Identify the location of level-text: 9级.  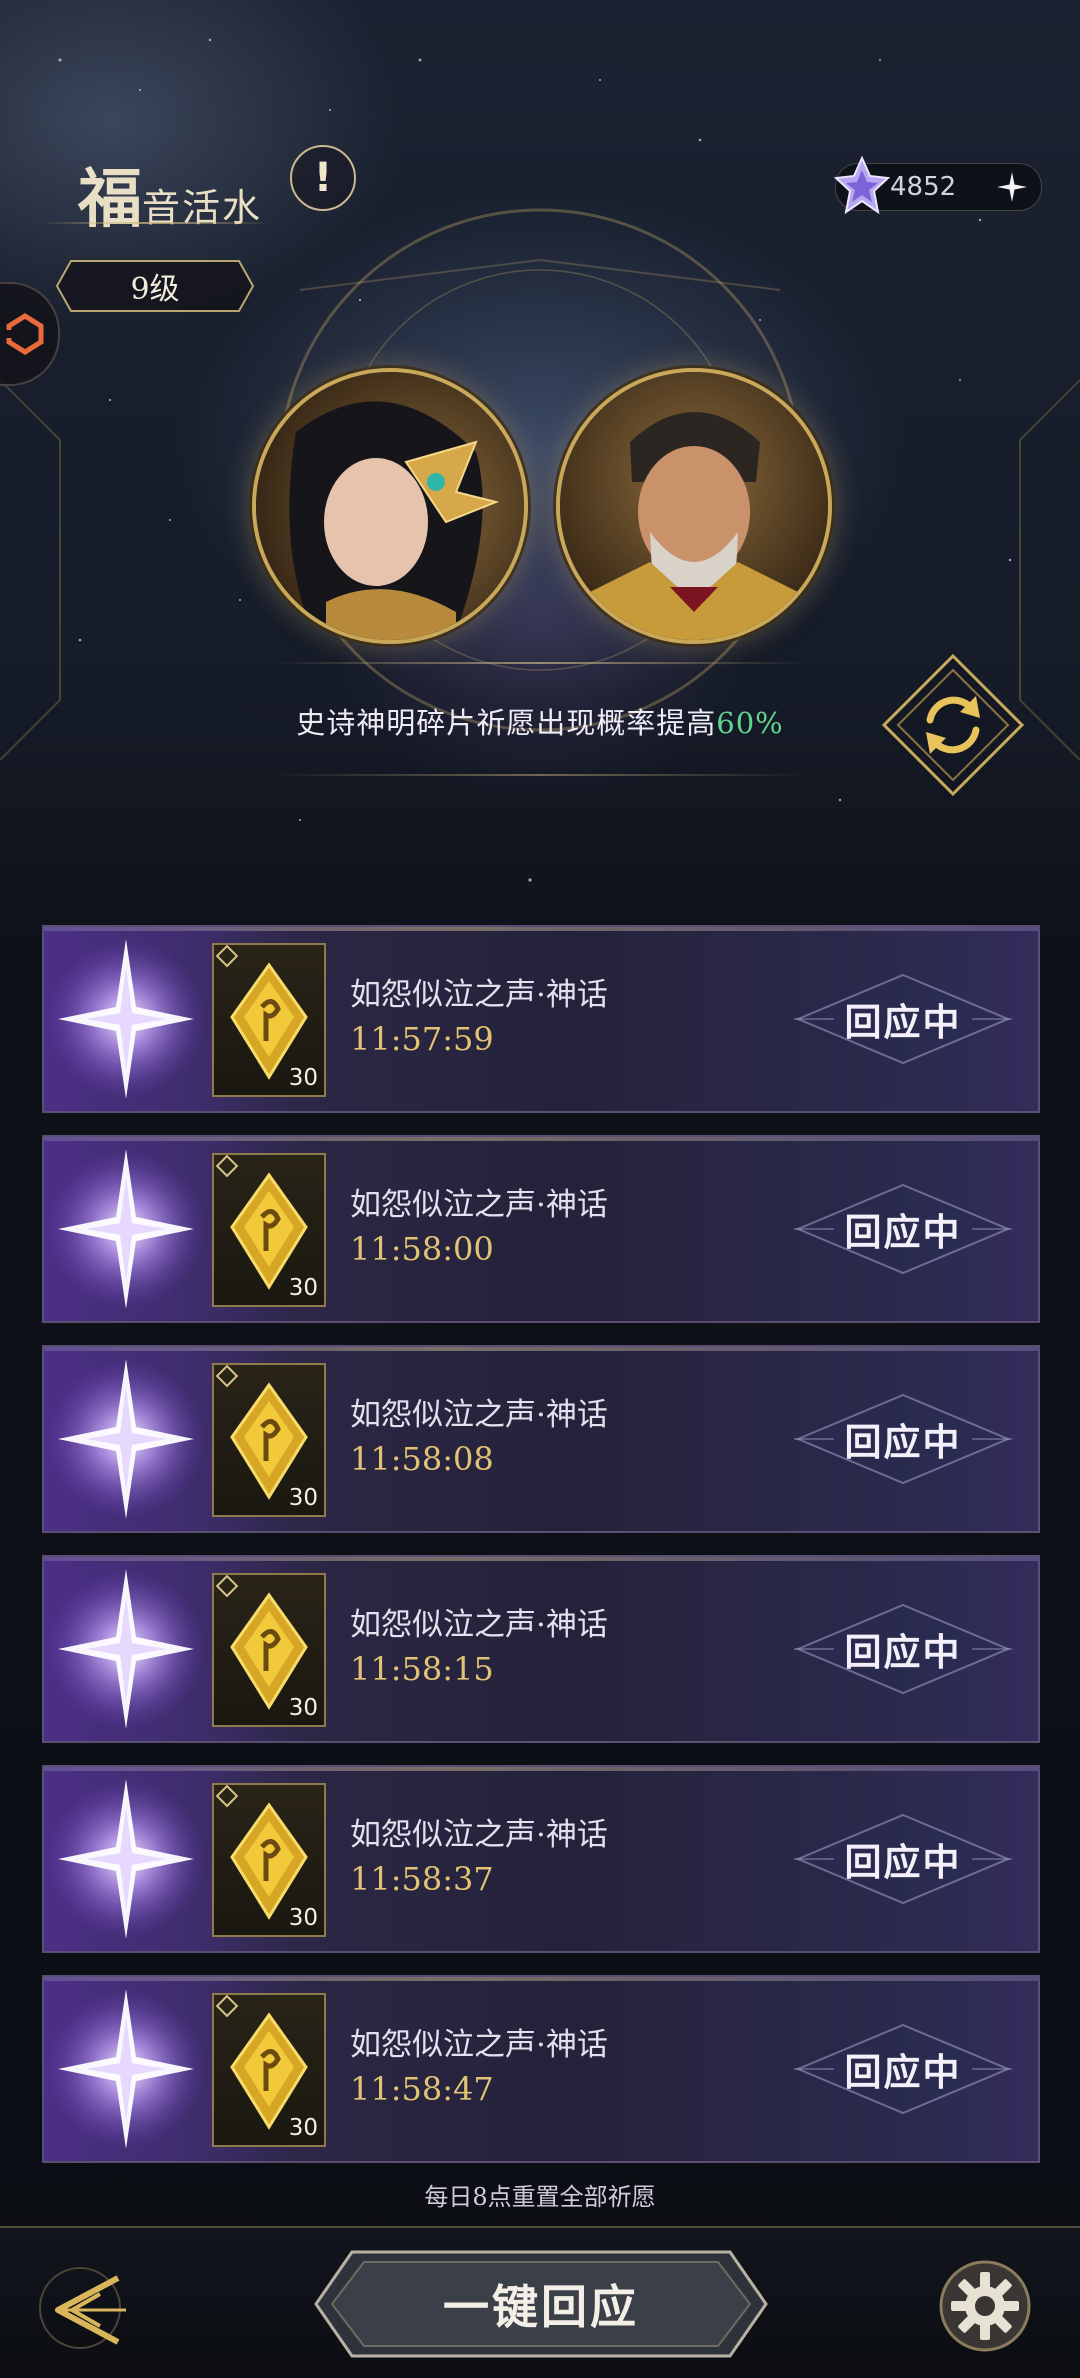
(155, 289).